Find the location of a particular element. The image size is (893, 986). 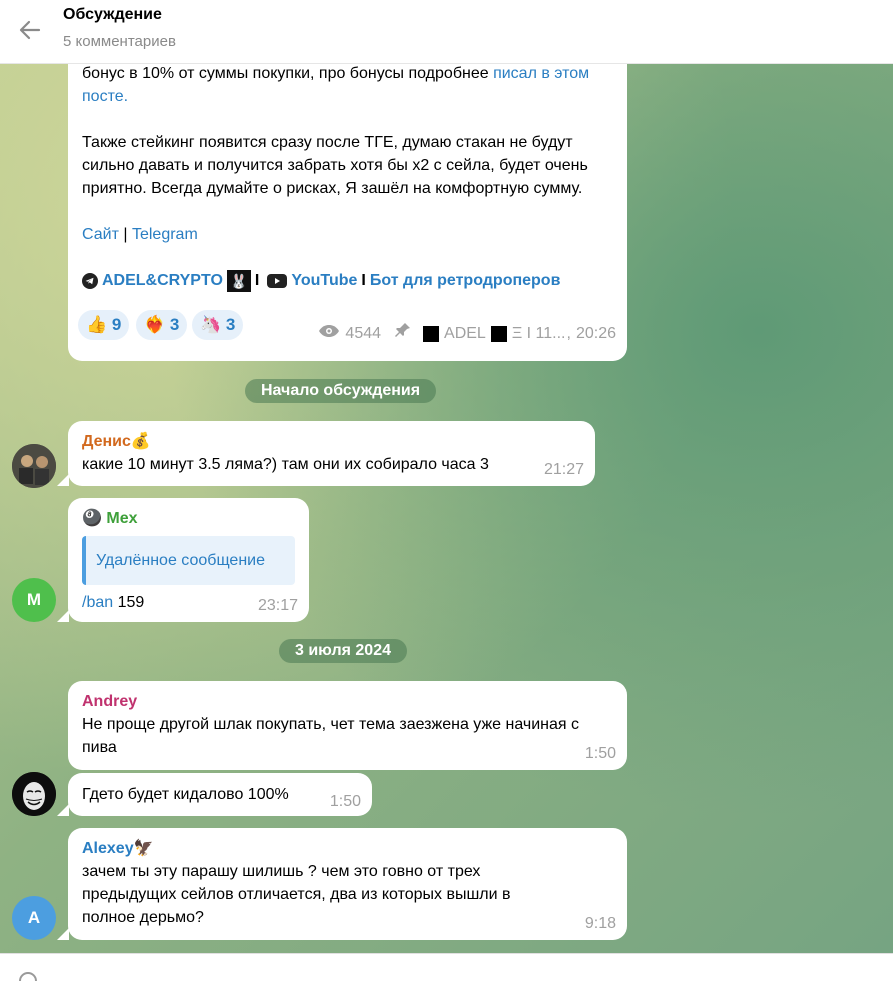

bag-emoji-icon: 💰 is located at coordinates (140, 441).